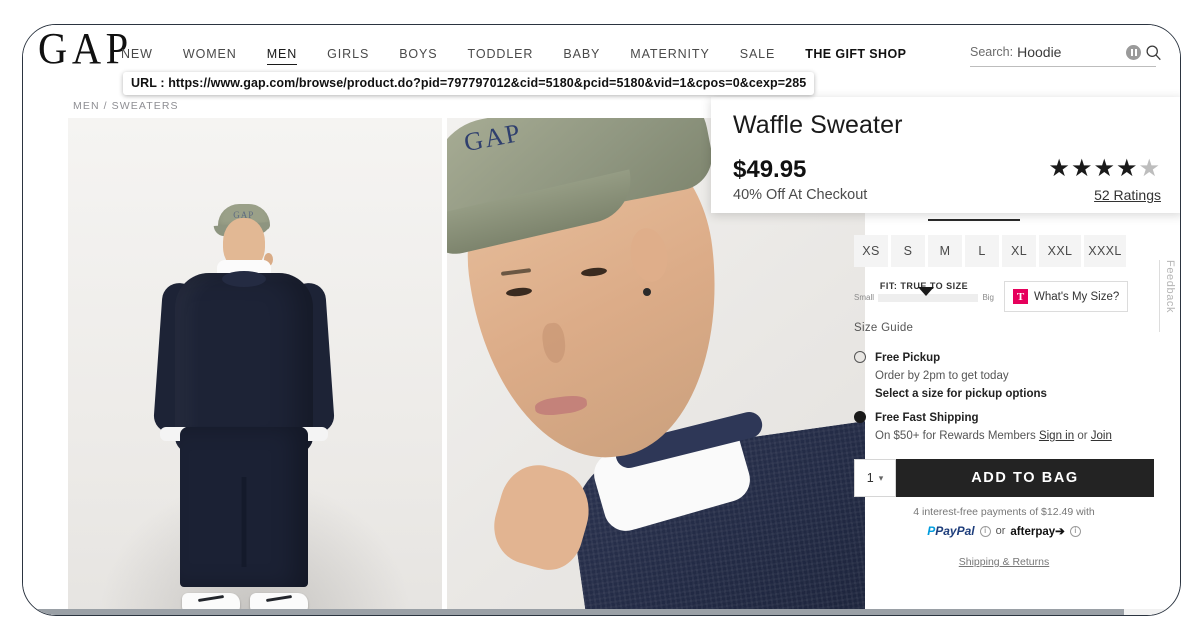  I want to click on true-fit-icon: T, so click(1020, 296).